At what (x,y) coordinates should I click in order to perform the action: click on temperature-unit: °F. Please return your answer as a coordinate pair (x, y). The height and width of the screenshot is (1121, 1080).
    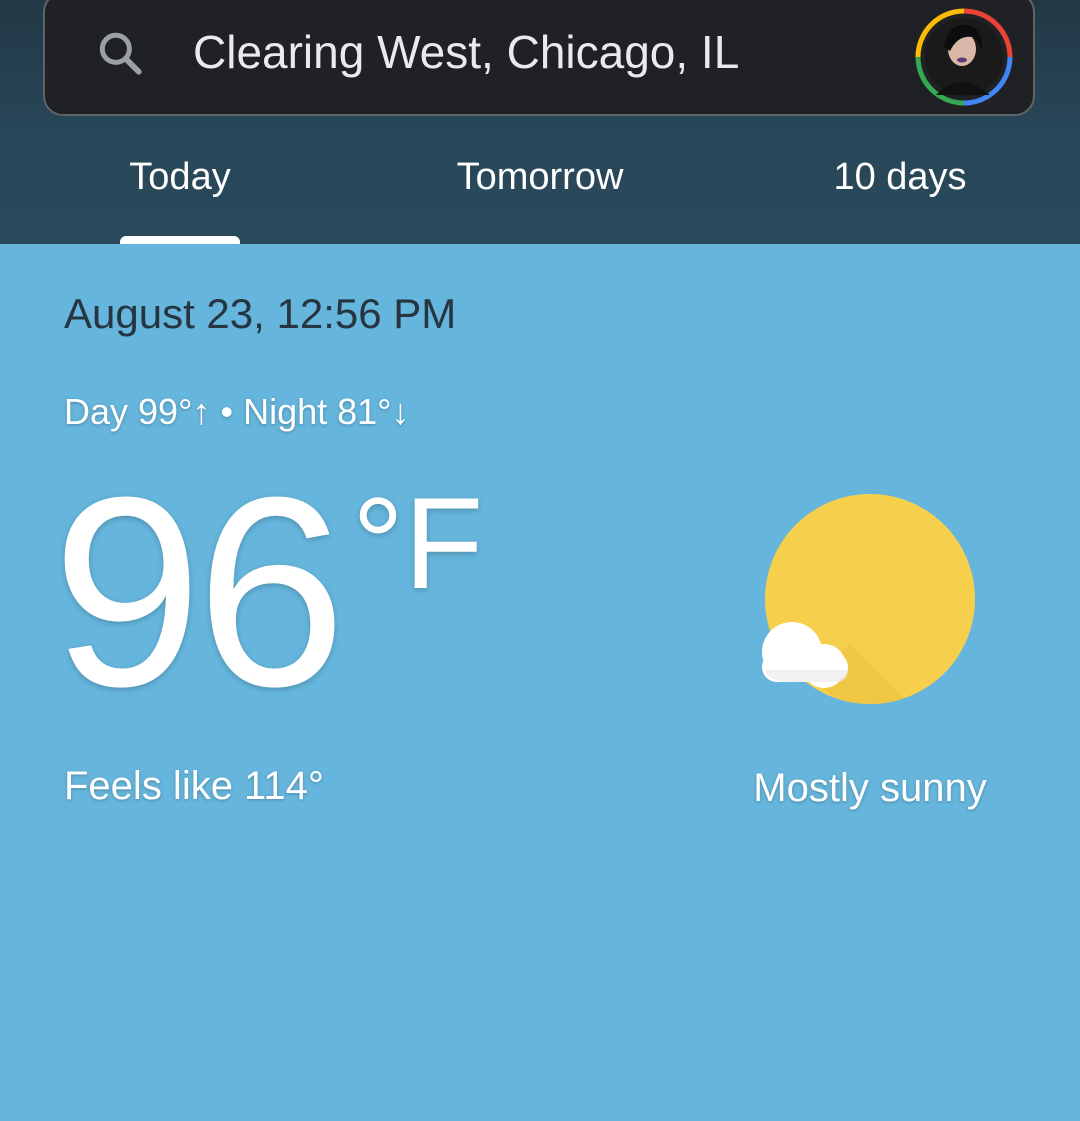
    Looking at the image, I should click on (417, 543).